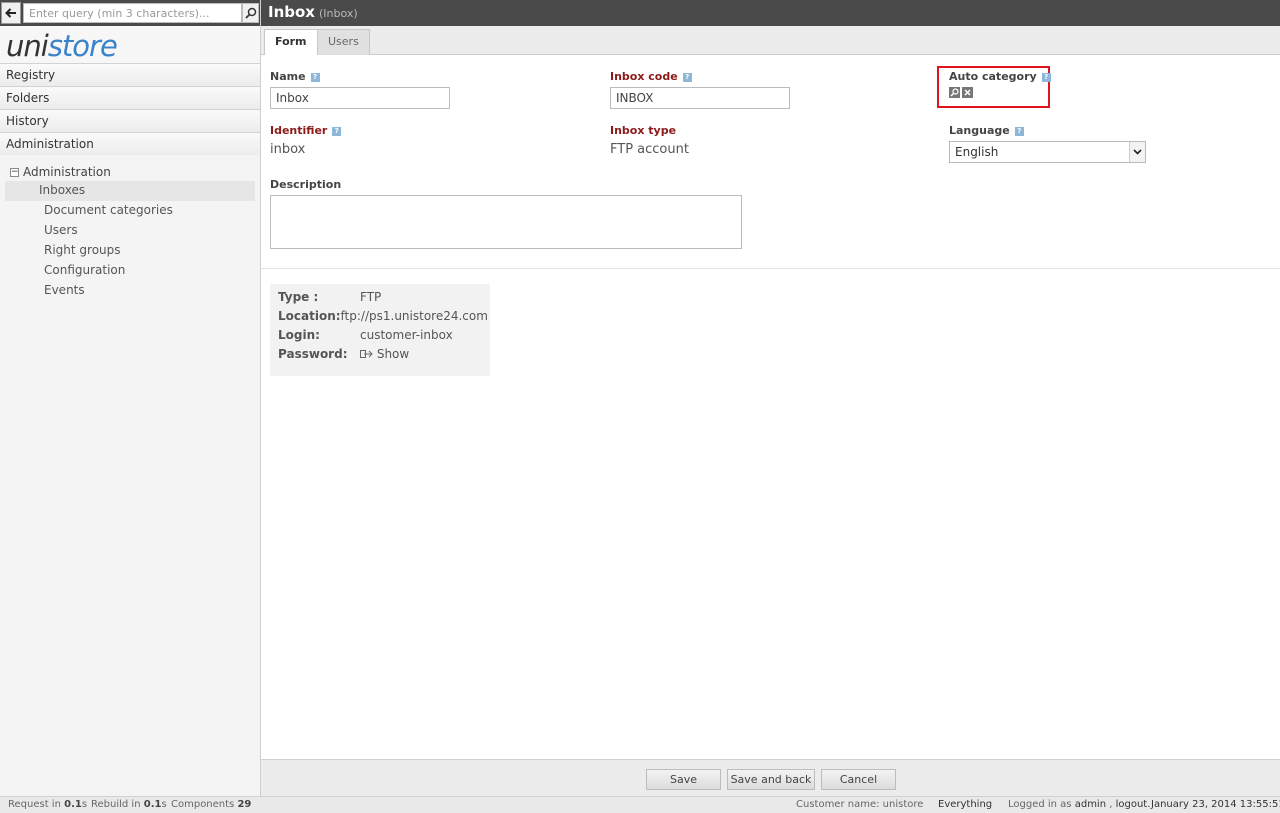 This screenshot has height=813, width=1280. I want to click on info-password-label: Password:, so click(313, 354).